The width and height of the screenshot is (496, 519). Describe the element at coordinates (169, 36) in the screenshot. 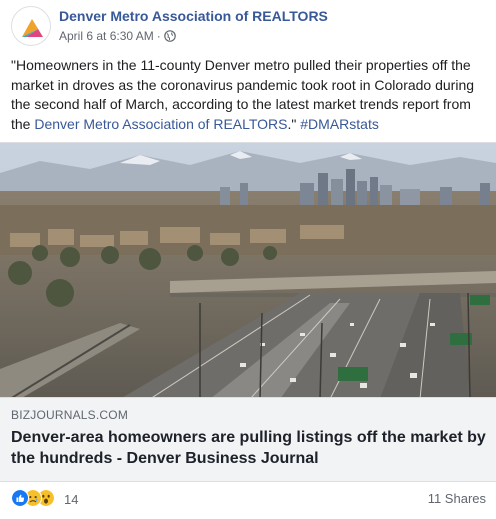

I see `globe-icon` at that location.